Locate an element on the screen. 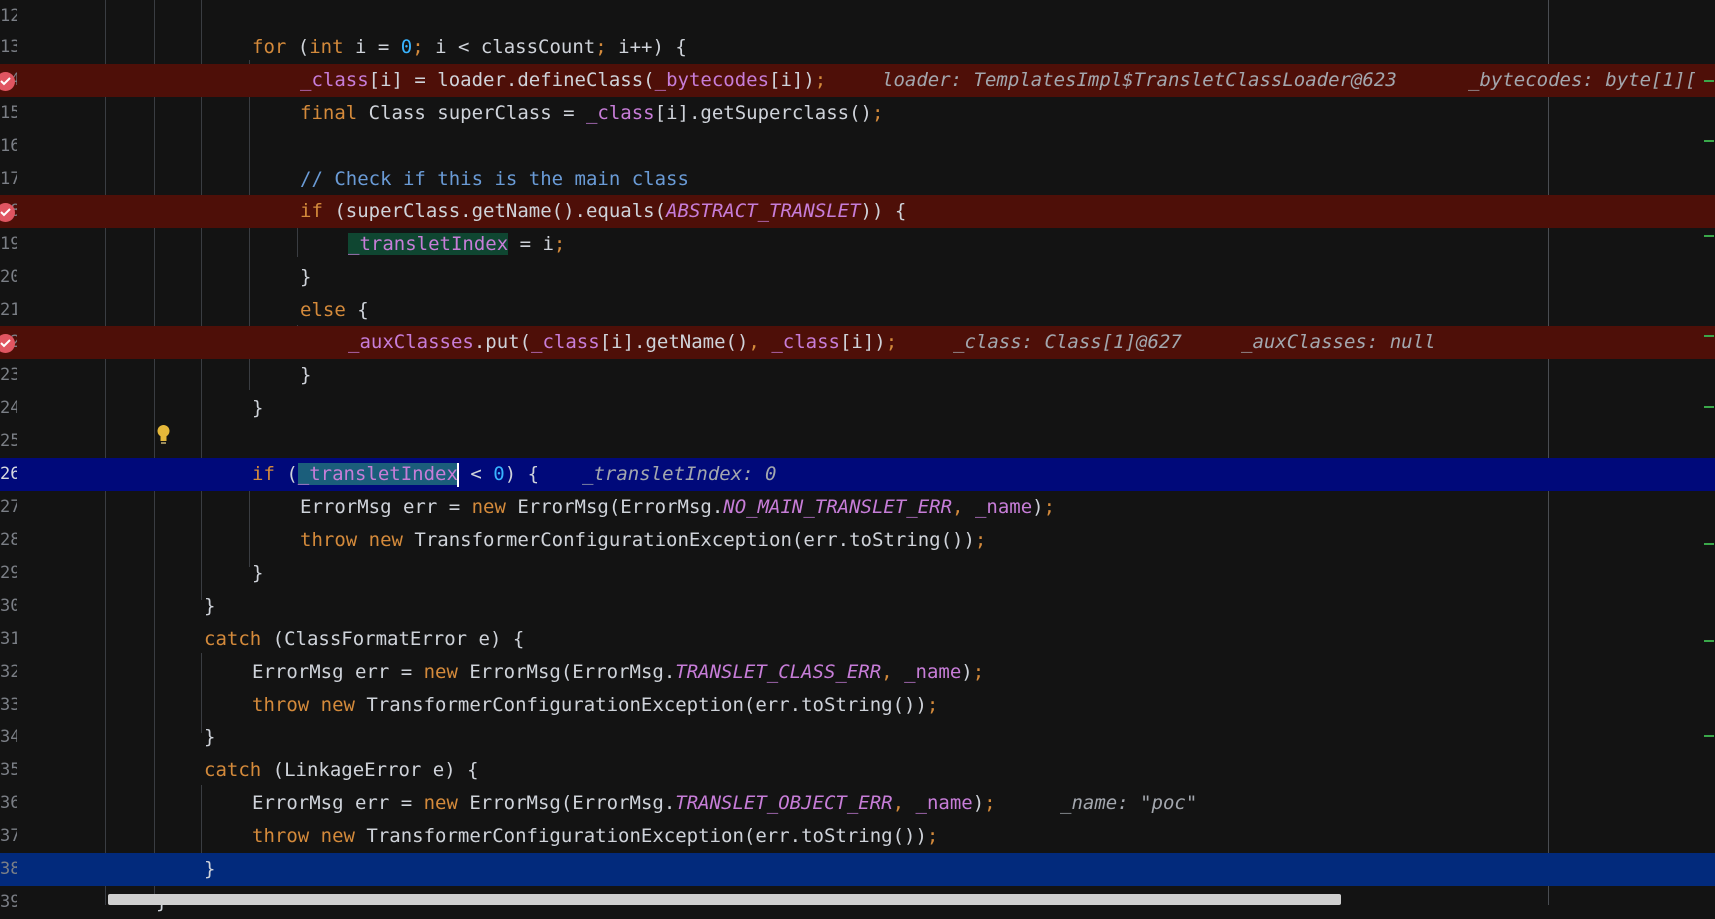 The width and height of the screenshot is (1715, 919). code-line-selected: 38 } is located at coordinates (857, 869).